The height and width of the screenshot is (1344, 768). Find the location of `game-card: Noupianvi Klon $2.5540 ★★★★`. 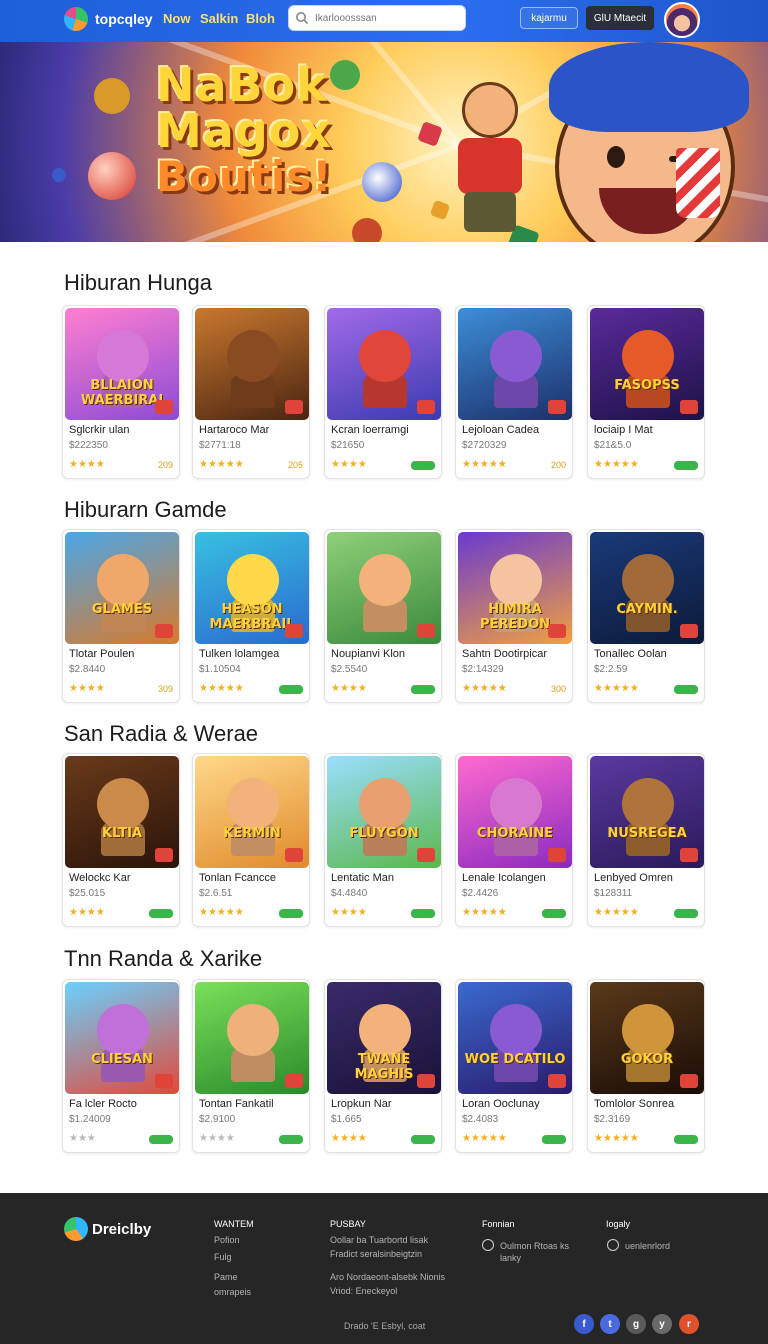

game-card: Noupianvi Klon $2.5540 ★★★★ is located at coordinates (383, 616).